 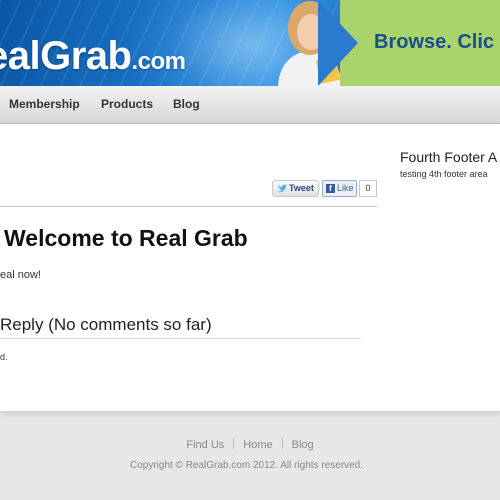 I want to click on nav-item-blog: Blog, so click(x=186, y=104).